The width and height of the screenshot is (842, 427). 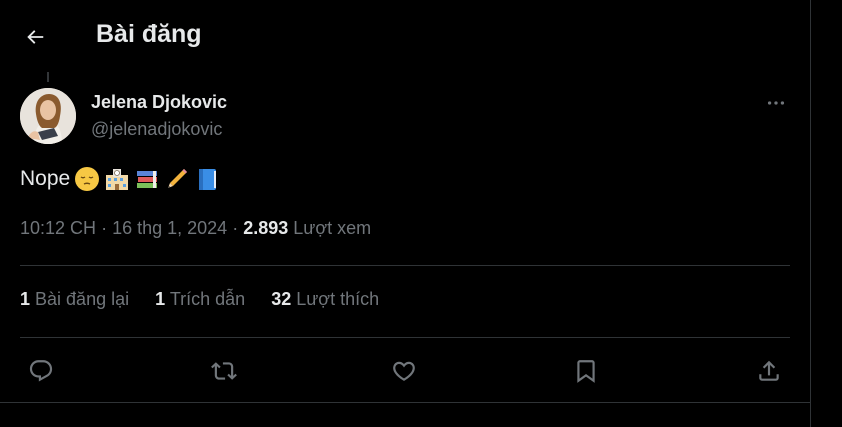 I want to click on reply-button, so click(x=41, y=371).